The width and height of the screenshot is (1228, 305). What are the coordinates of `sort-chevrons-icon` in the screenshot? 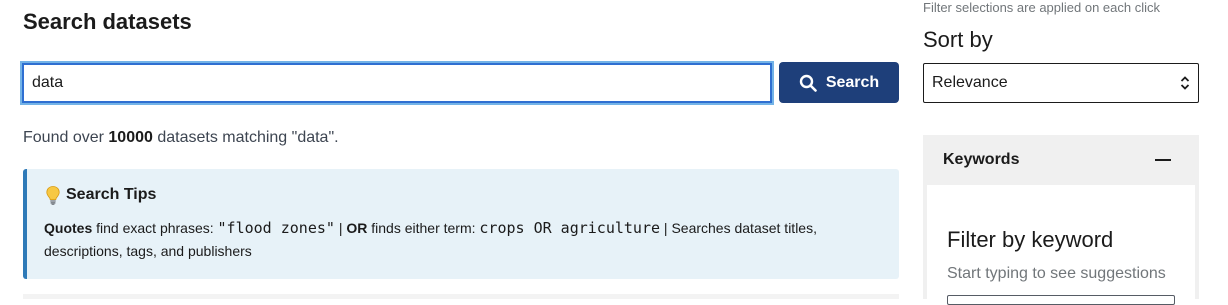 It's located at (1185, 83).